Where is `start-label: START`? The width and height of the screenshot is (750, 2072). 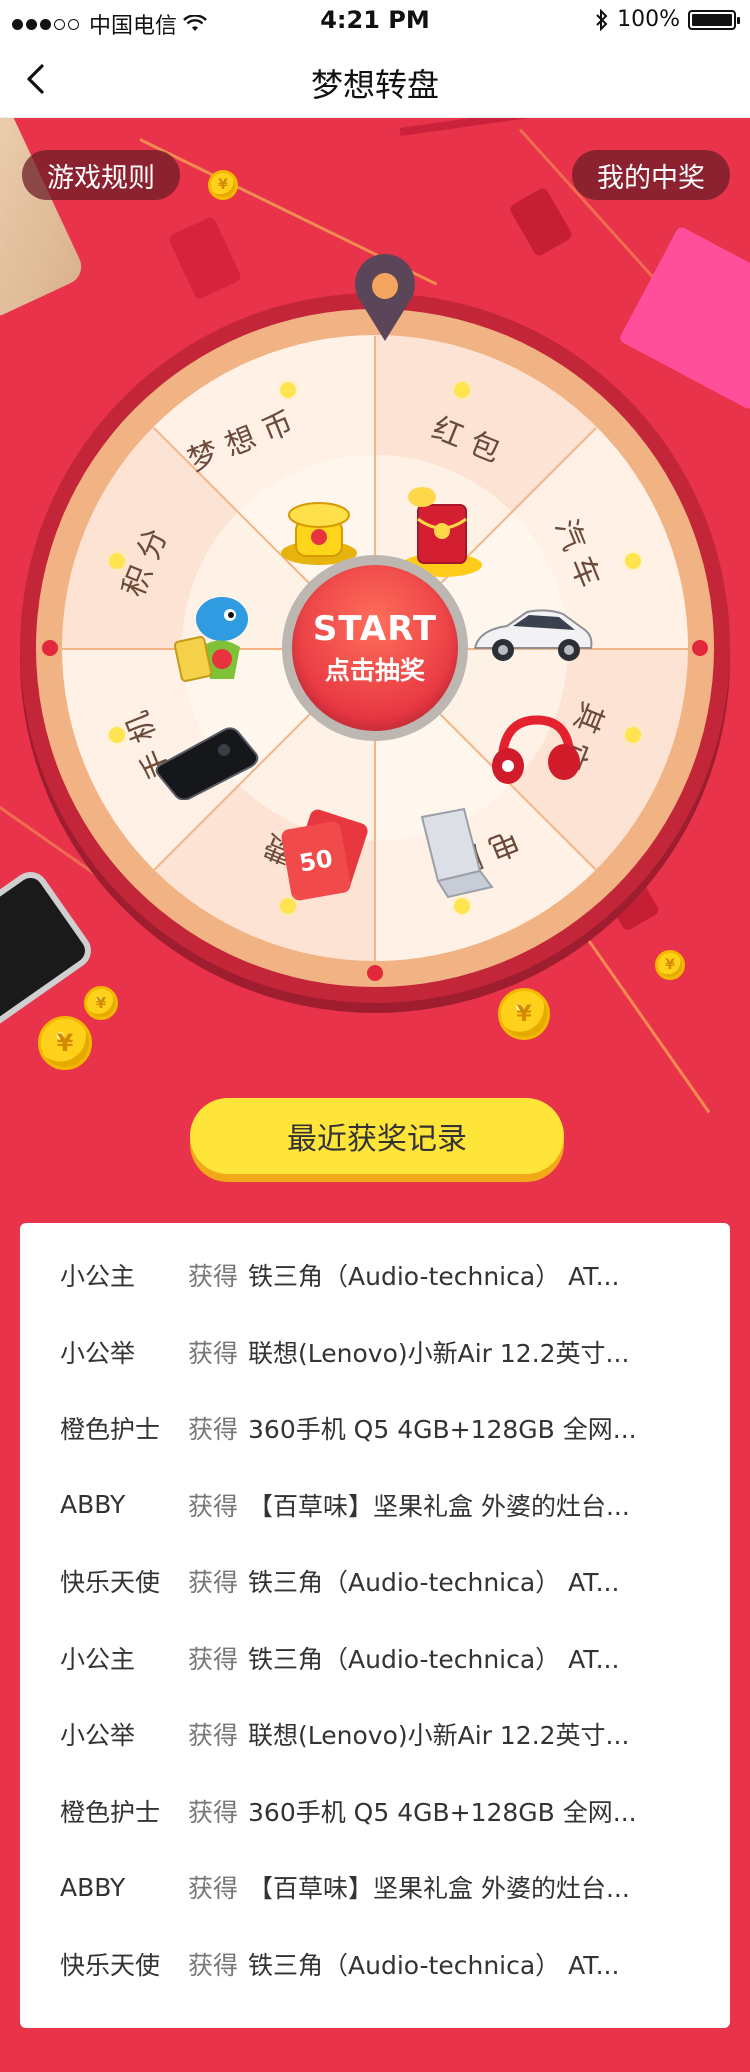 start-label: START is located at coordinates (375, 629).